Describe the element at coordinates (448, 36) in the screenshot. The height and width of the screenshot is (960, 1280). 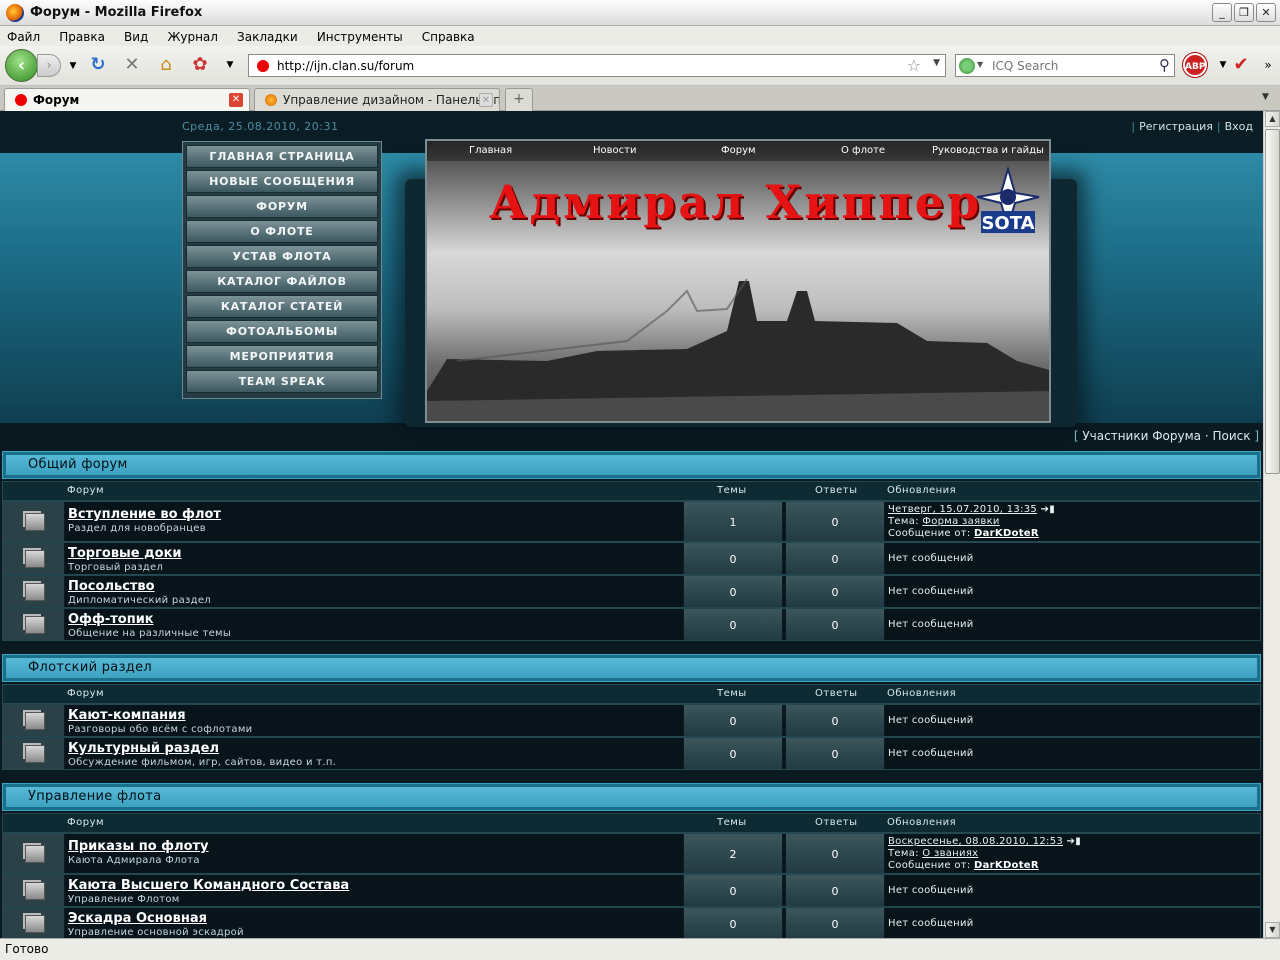
I see `menu-help: Справка` at that location.